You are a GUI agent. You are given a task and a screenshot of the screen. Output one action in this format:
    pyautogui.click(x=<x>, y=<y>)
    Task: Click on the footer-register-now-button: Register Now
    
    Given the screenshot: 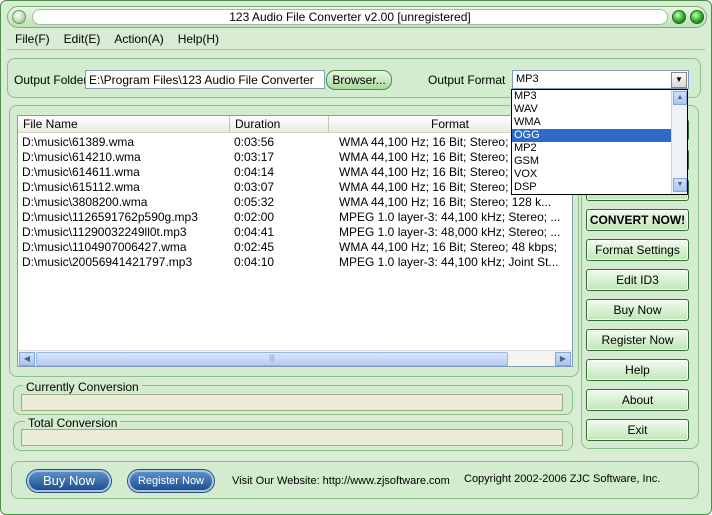 What is the action you would take?
    pyautogui.click(x=171, y=481)
    